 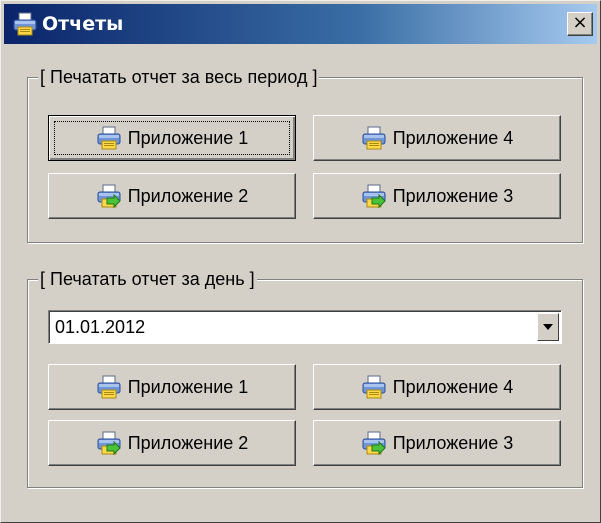 I want to click on close-button: ×, so click(x=580, y=24).